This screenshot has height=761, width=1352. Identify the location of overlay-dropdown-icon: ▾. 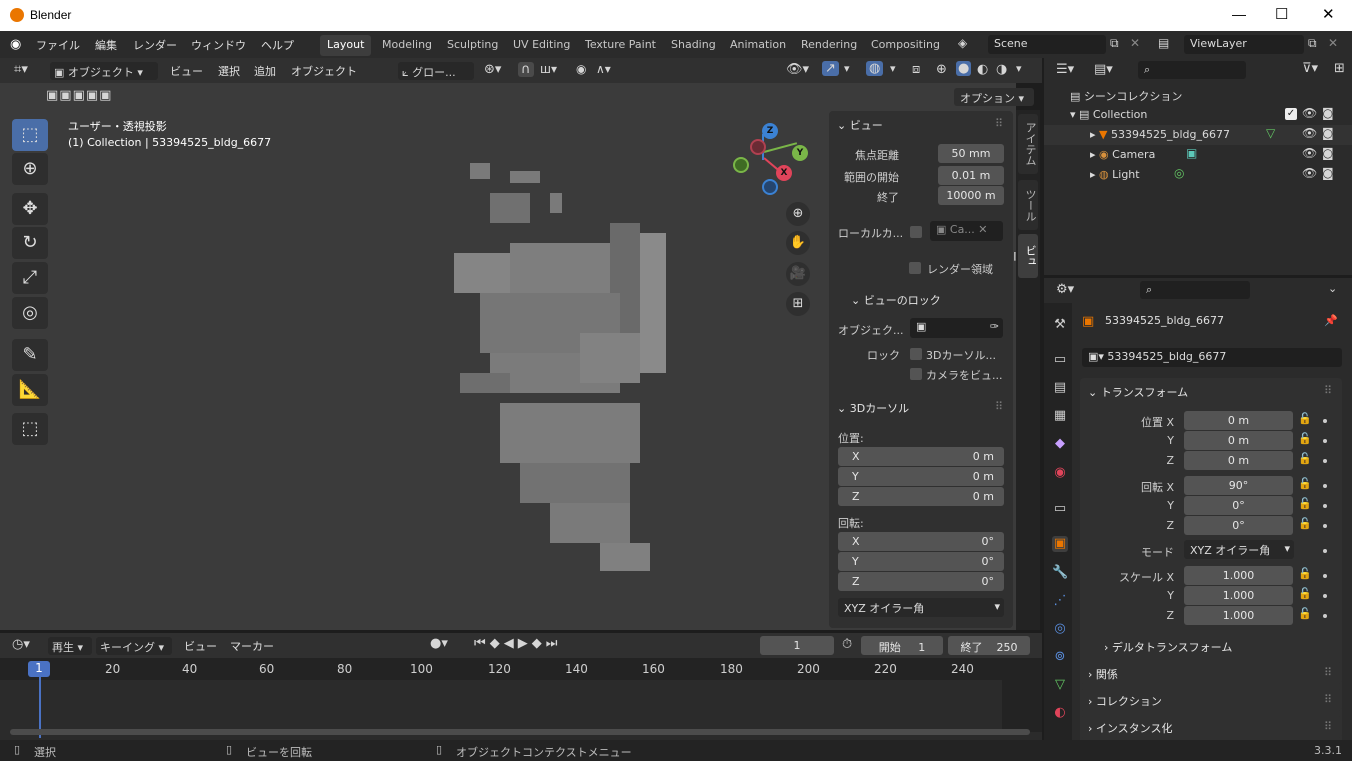
(893, 68).